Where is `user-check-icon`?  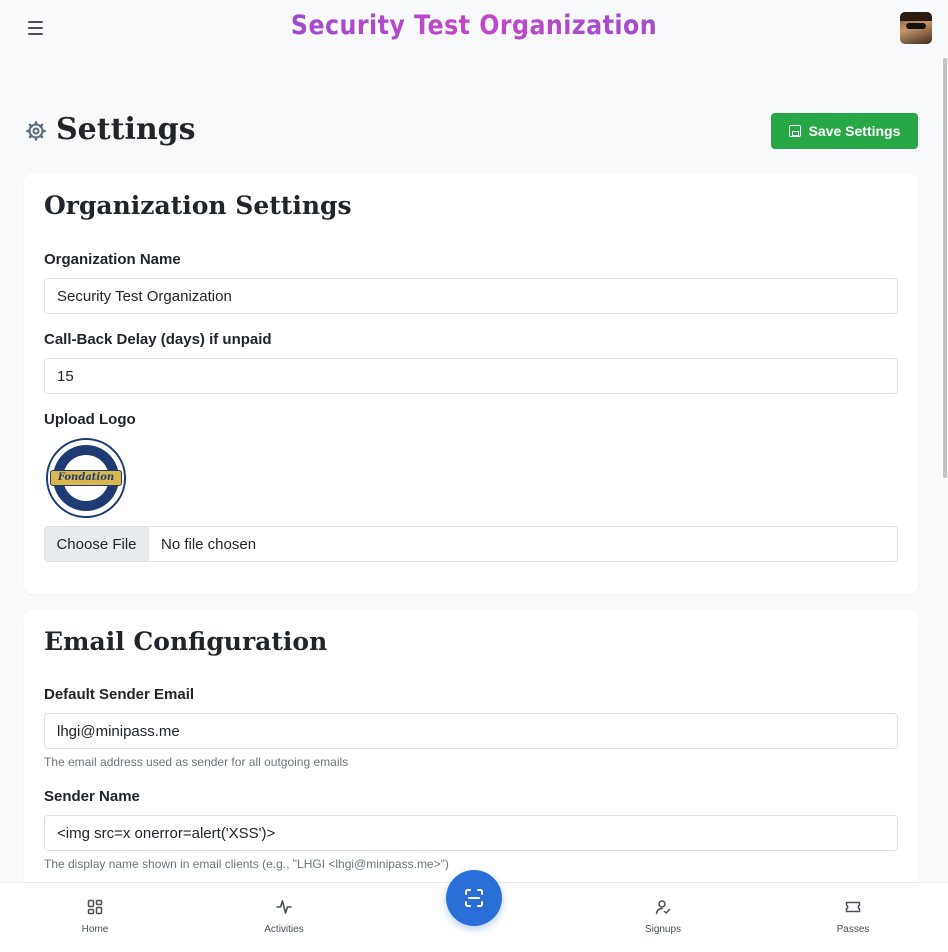 user-check-icon is located at coordinates (663, 907).